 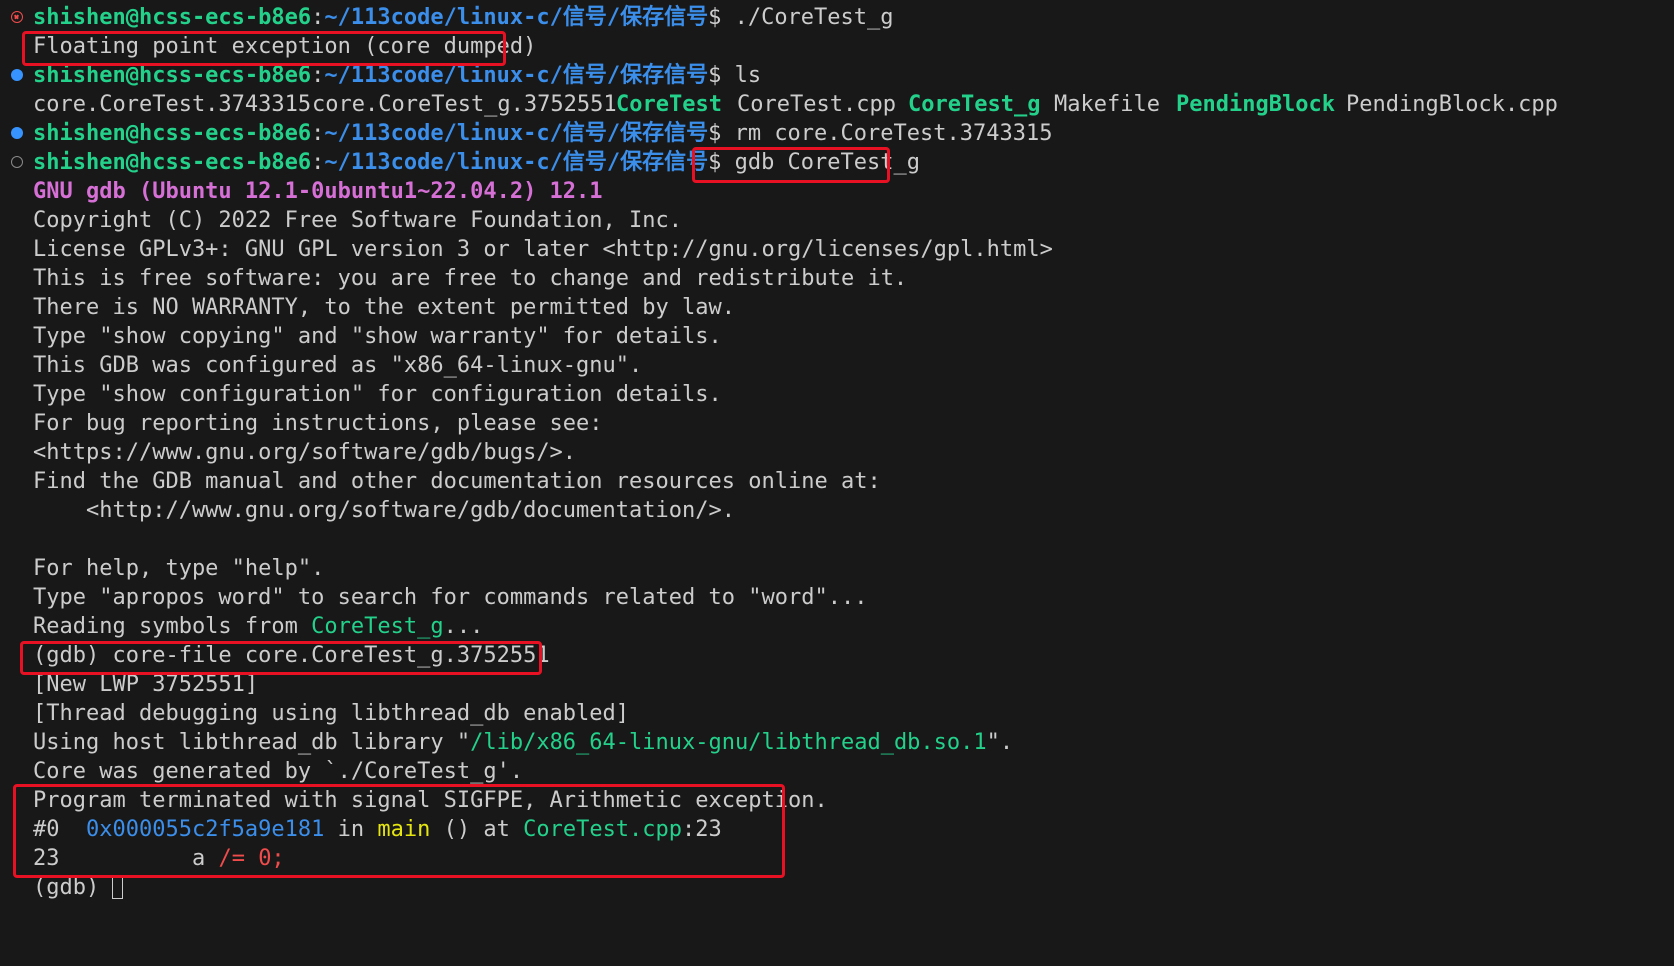 What do you see at coordinates (464, 104) in the screenshot?
I see `ls-item: core.CoreTest_g.3752551` at bounding box center [464, 104].